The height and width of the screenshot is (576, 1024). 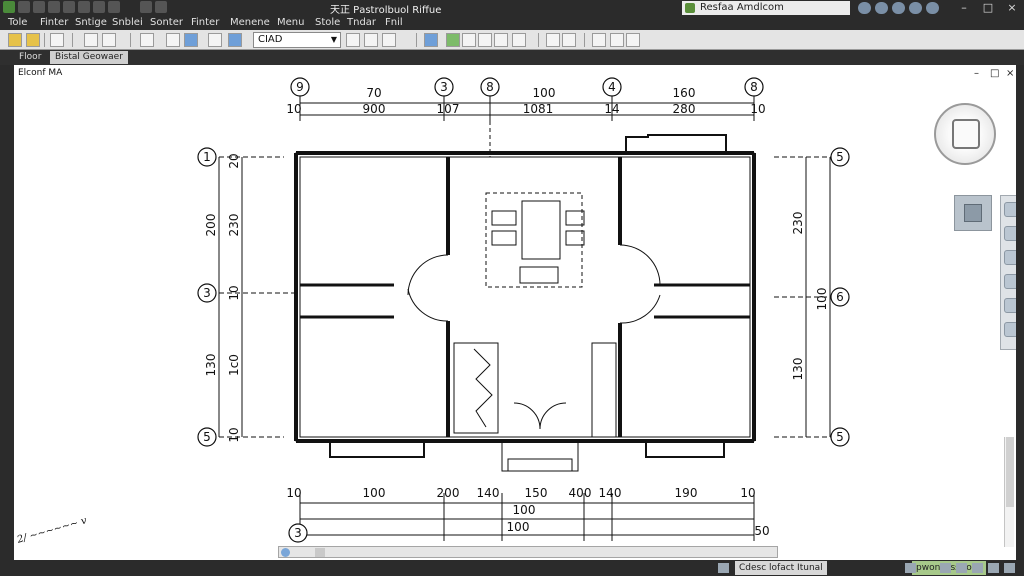 What do you see at coordinates (633, 40) in the screenshot?
I see `extra-tool-icon` at bounding box center [633, 40].